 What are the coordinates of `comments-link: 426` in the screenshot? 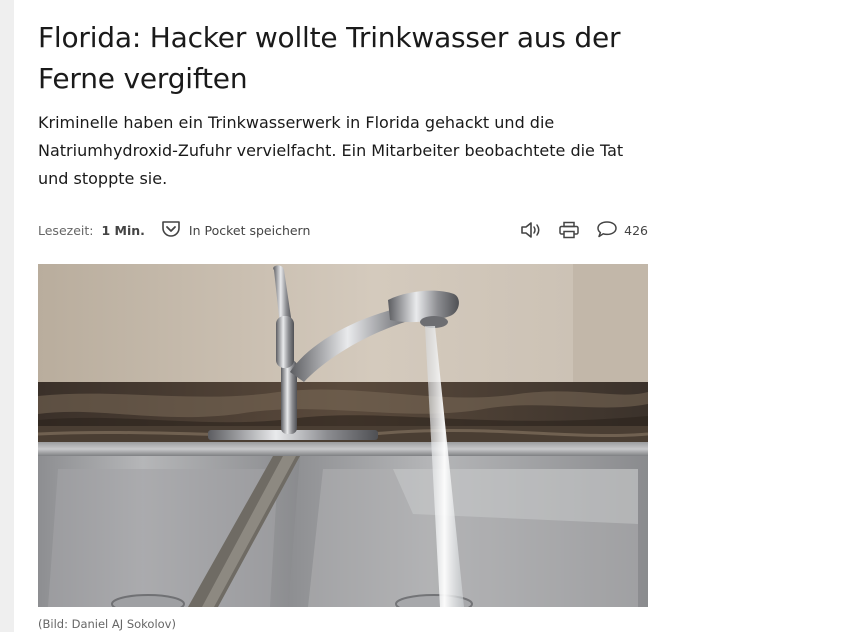 It's located at (622, 230).